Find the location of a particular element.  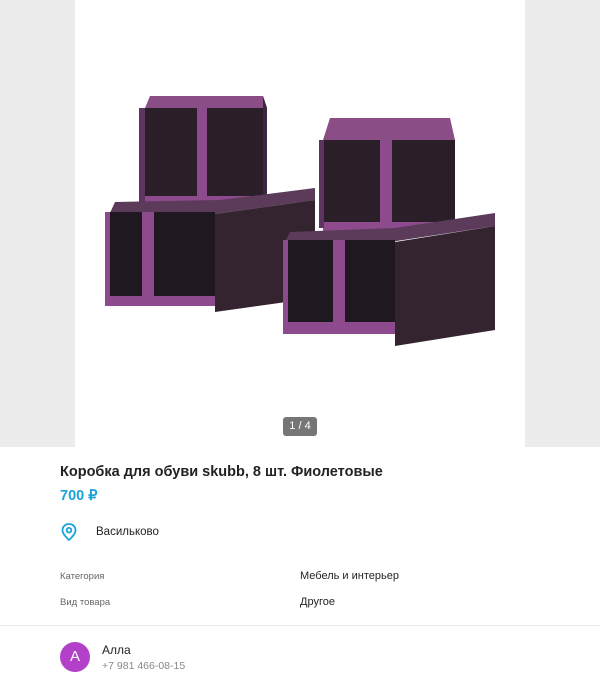

property-key: Категория is located at coordinates (82, 576).